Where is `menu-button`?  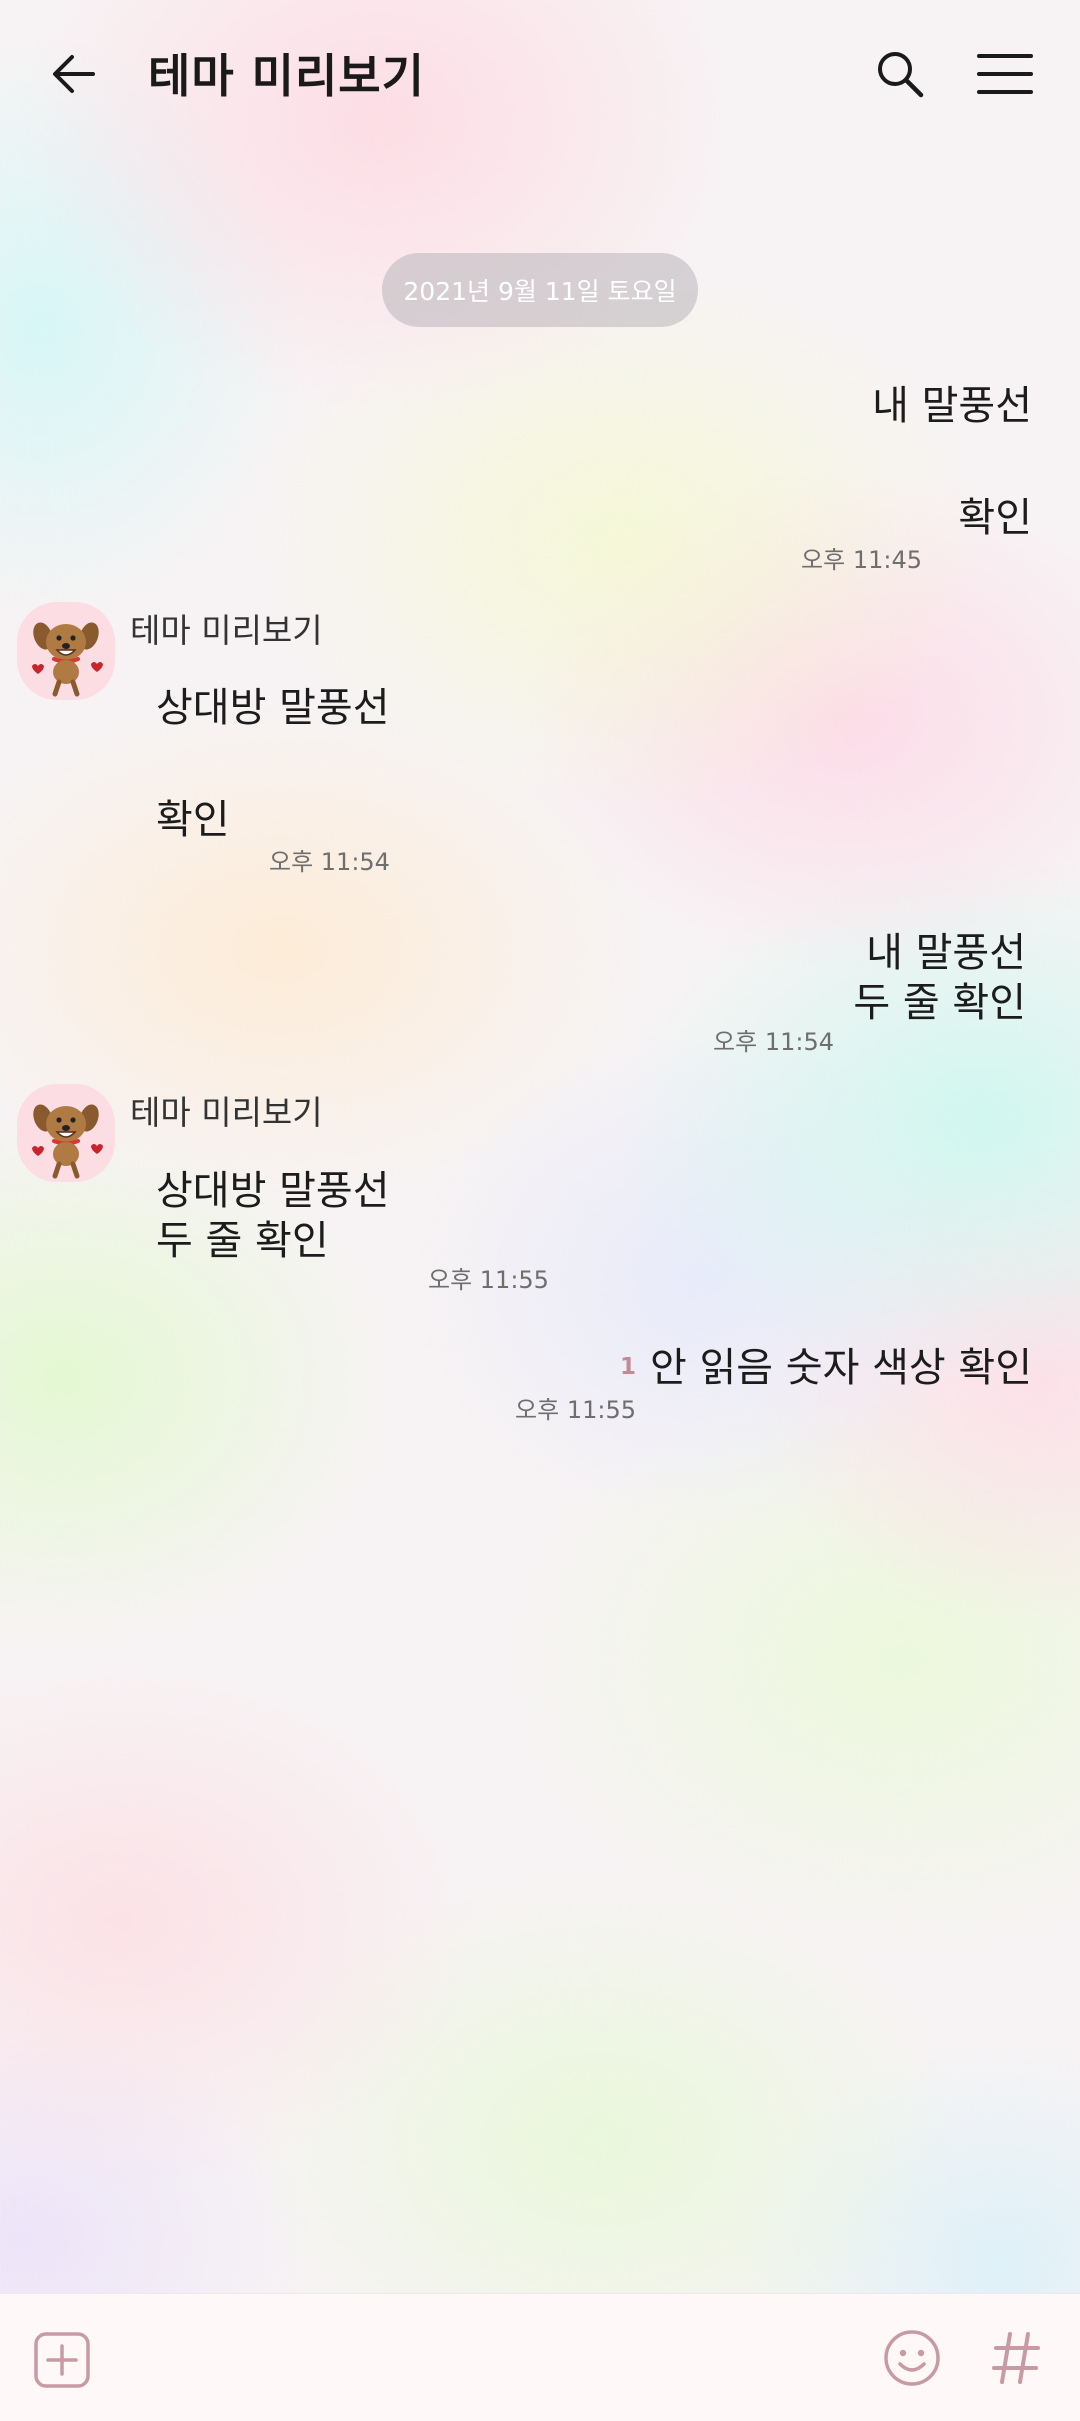
menu-button is located at coordinates (1005, 74).